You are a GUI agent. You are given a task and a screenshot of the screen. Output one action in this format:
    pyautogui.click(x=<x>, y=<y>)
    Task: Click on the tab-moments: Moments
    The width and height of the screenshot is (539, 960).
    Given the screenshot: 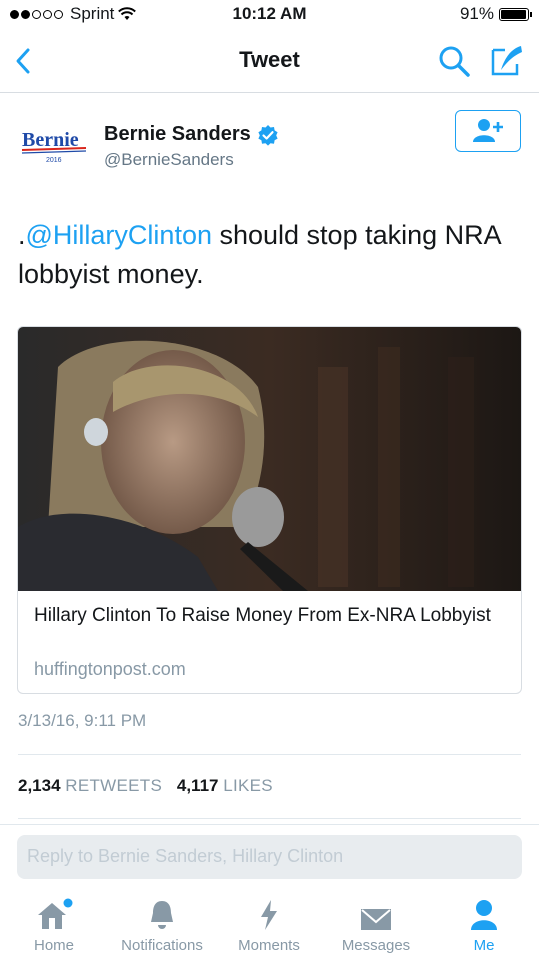 What is the action you would take?
    pyautogui.click(x=269, y=925)
    